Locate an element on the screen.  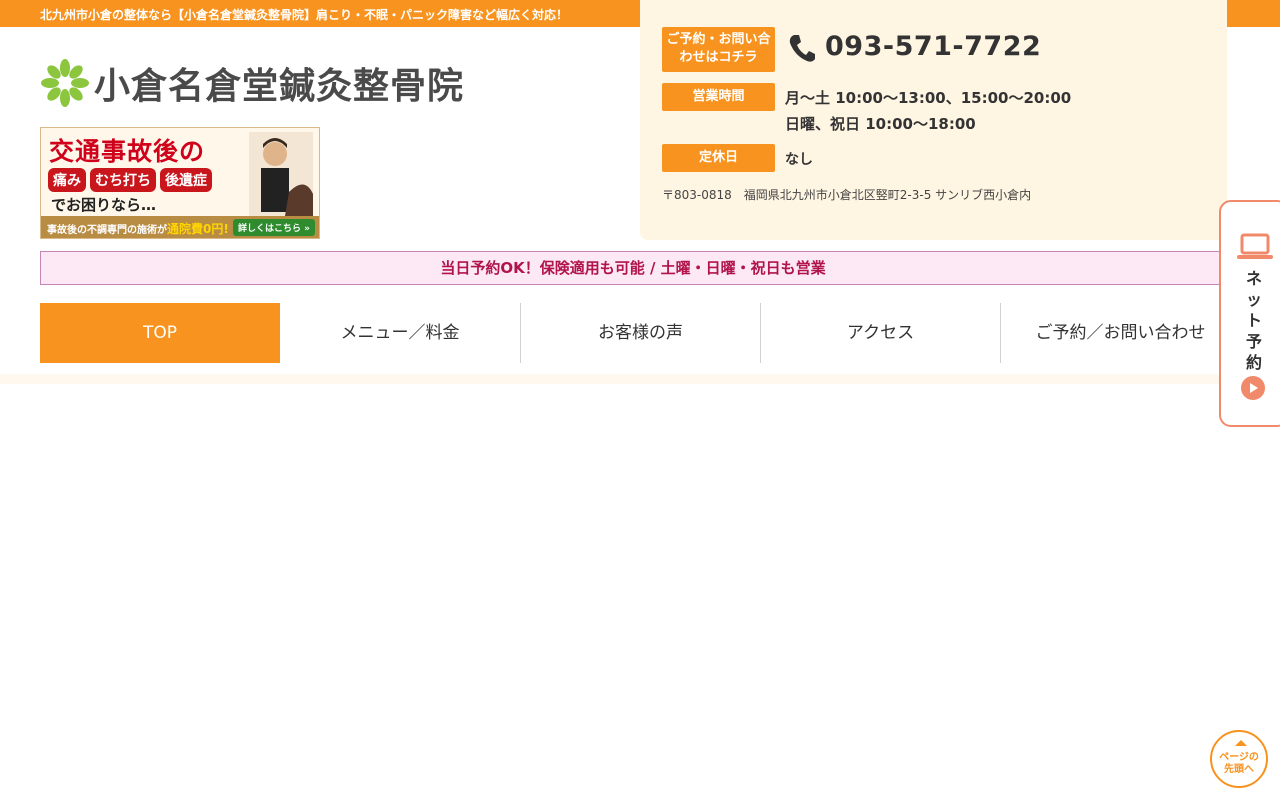
hours-label: 営業時間 is located at coordinates (718, 97).